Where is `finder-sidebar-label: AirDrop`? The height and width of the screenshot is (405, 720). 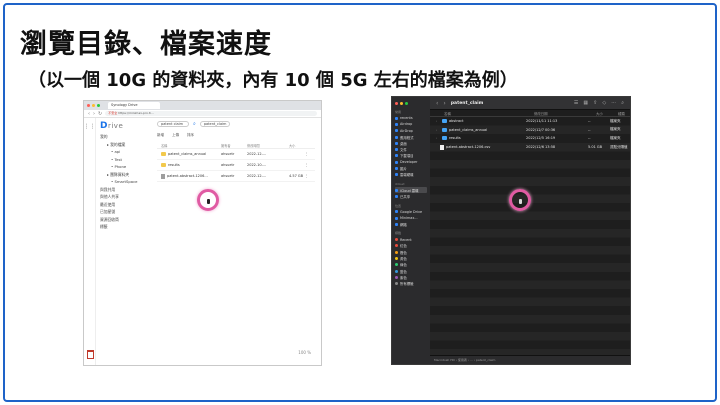
finder-sidebar-label: AirDrop is located at coordinates (406, 130).